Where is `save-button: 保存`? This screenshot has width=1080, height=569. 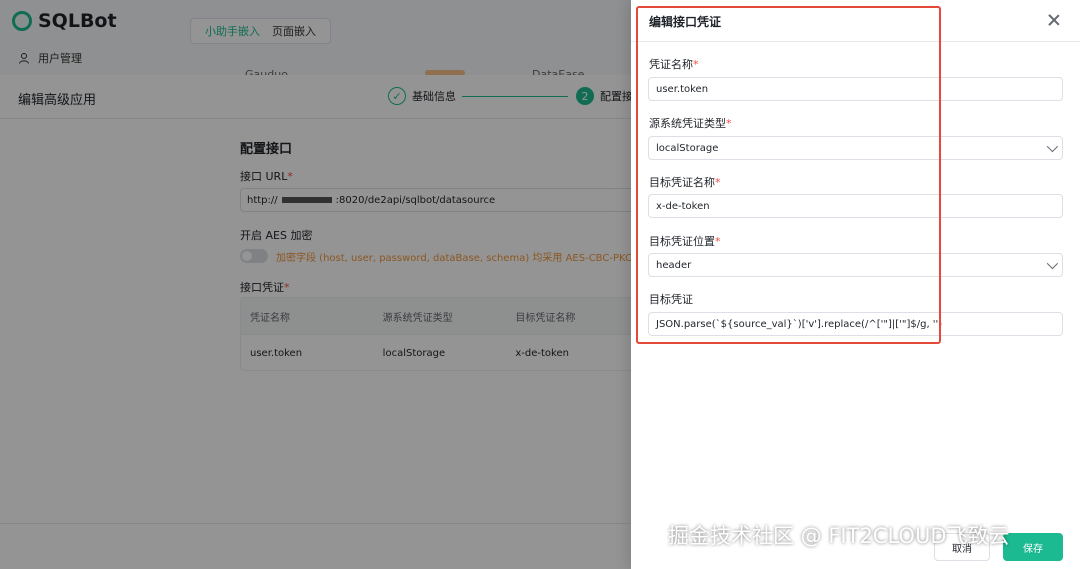
save-button: 保存 is located at coordinates (1033, 547).